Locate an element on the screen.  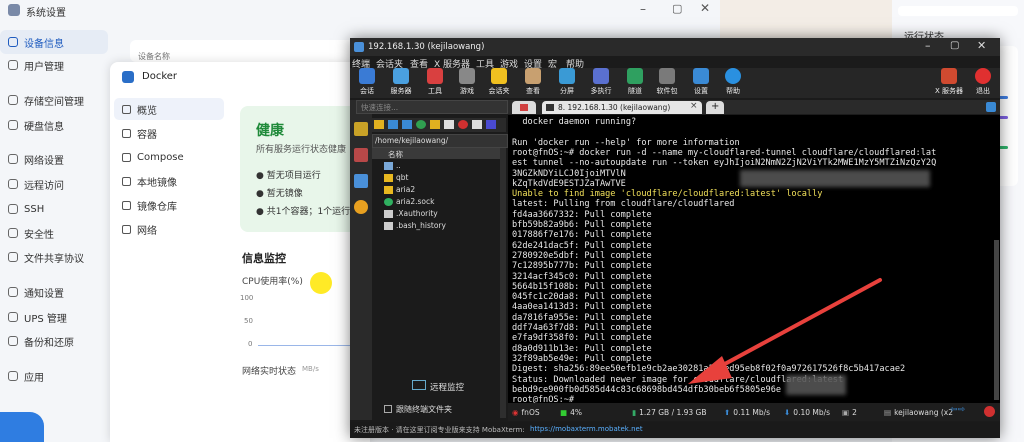
new-file-icon is located at coordinates (449, 124).